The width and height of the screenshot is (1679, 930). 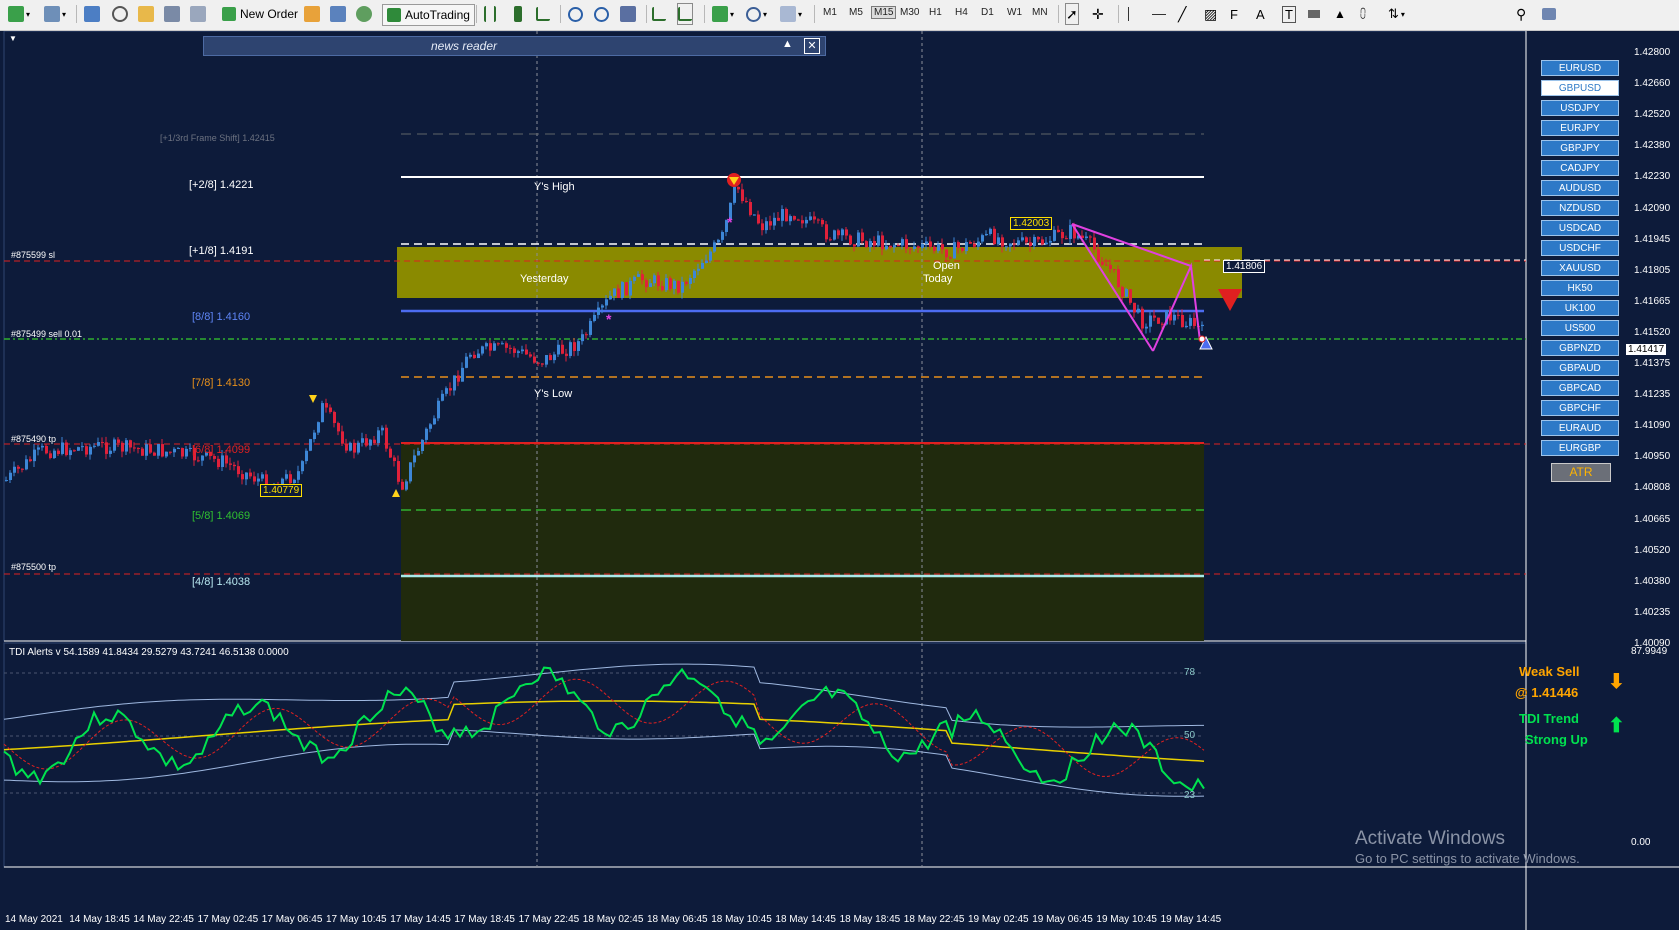 What do you see at coordinates (1580, 208) in the screenshot?
I see `symbol-button-nzdusd: NZDUSD` at bounding box center [1580, 208].